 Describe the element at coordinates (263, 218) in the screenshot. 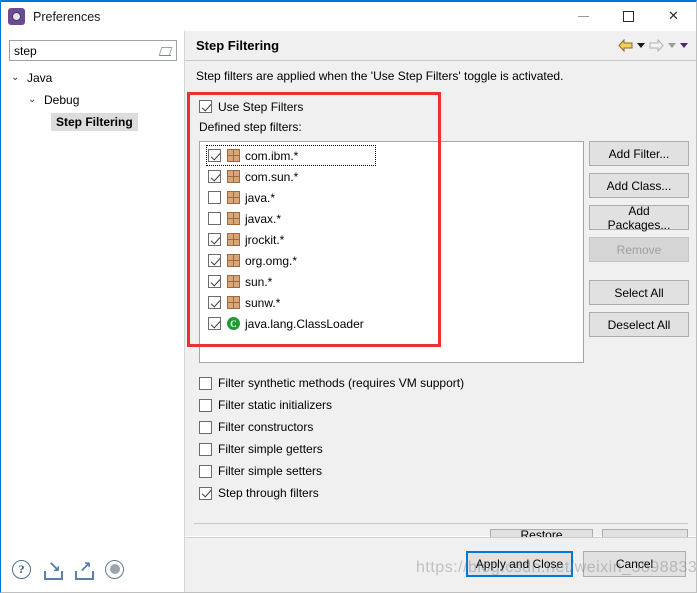

I see `filter-label: javax.*` at that location.